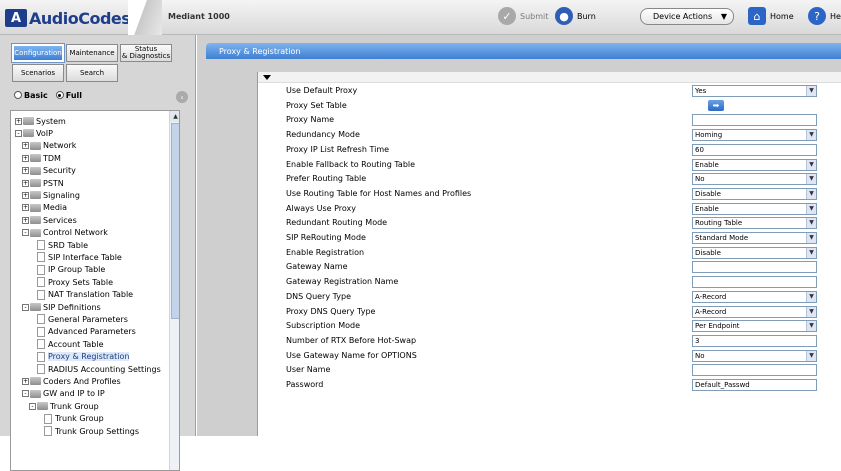 The width and height of the screenshot is (841, 471). Describe the element at coordinates (99, 369) in the screenshot. I see `tree-item: RADIUS Accounting Settings` at that location.